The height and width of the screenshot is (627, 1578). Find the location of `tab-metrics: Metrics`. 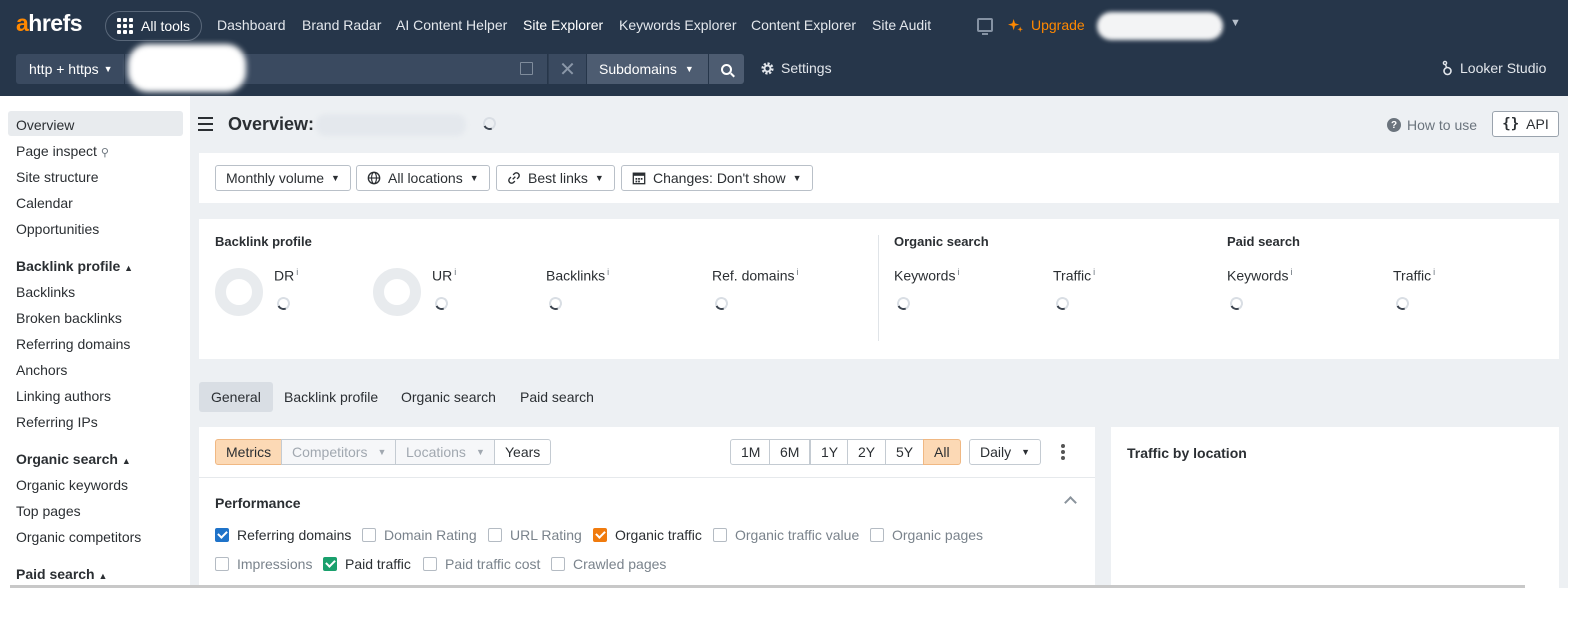

tab-metrics: Metrics is located at coordinates (249, 452).